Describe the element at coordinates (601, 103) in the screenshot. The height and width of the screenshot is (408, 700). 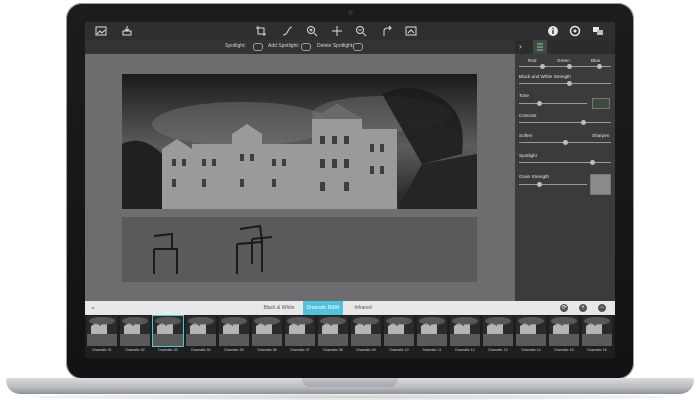
I see `tone-color-swatch` at that location.